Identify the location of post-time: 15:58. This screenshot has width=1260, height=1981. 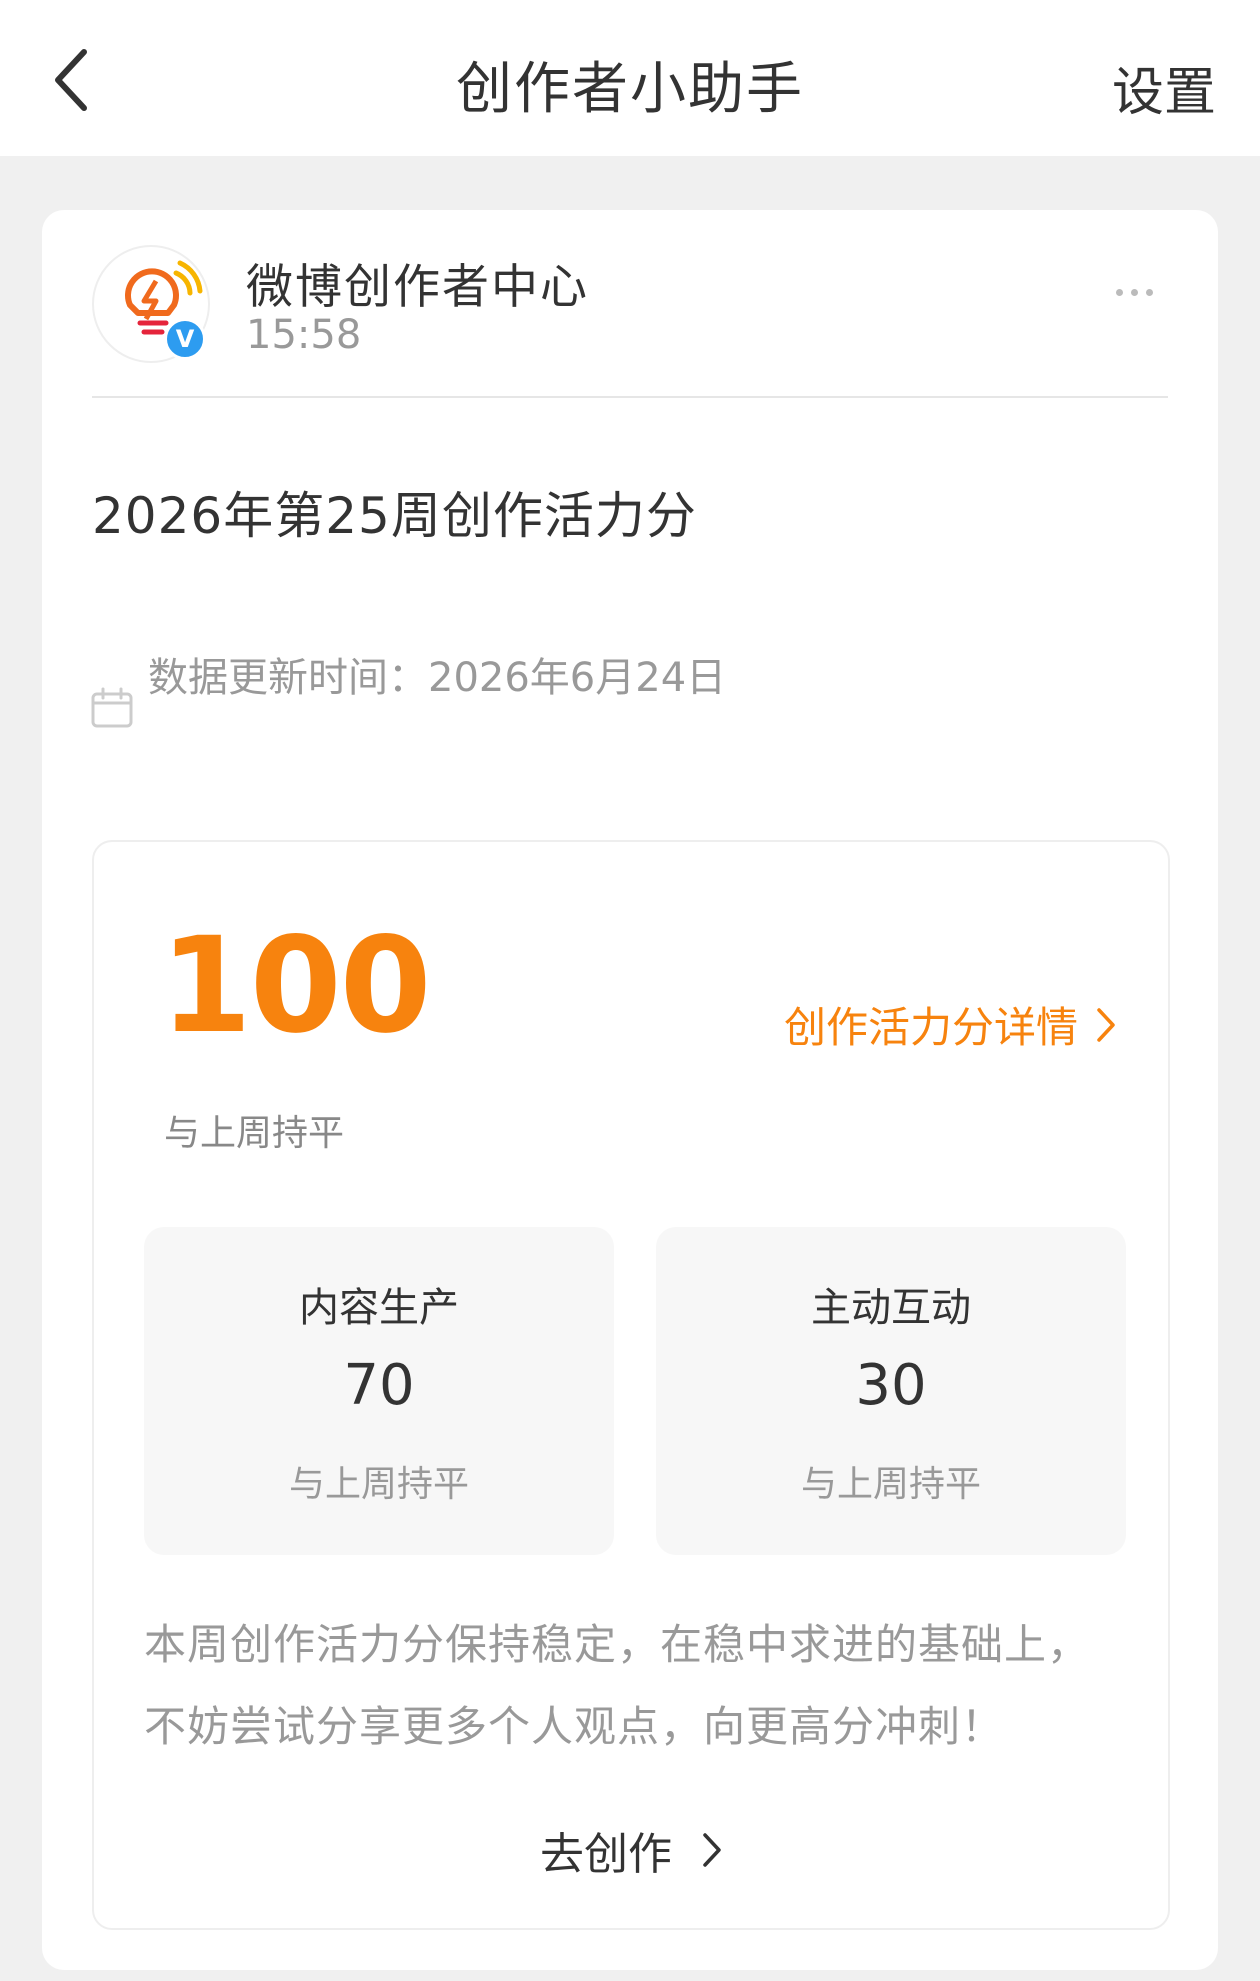
(304, 335).